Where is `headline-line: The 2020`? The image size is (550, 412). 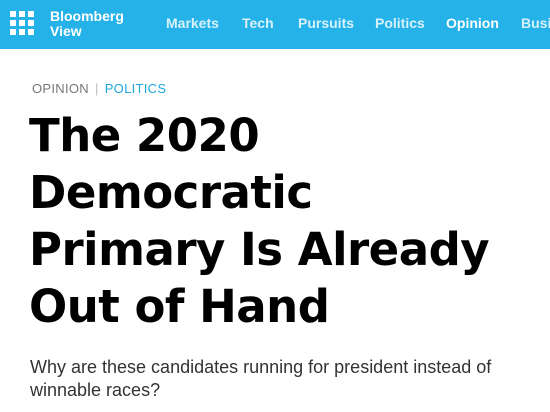 headline-line: The 2020 is located at coordinates (144, 135).